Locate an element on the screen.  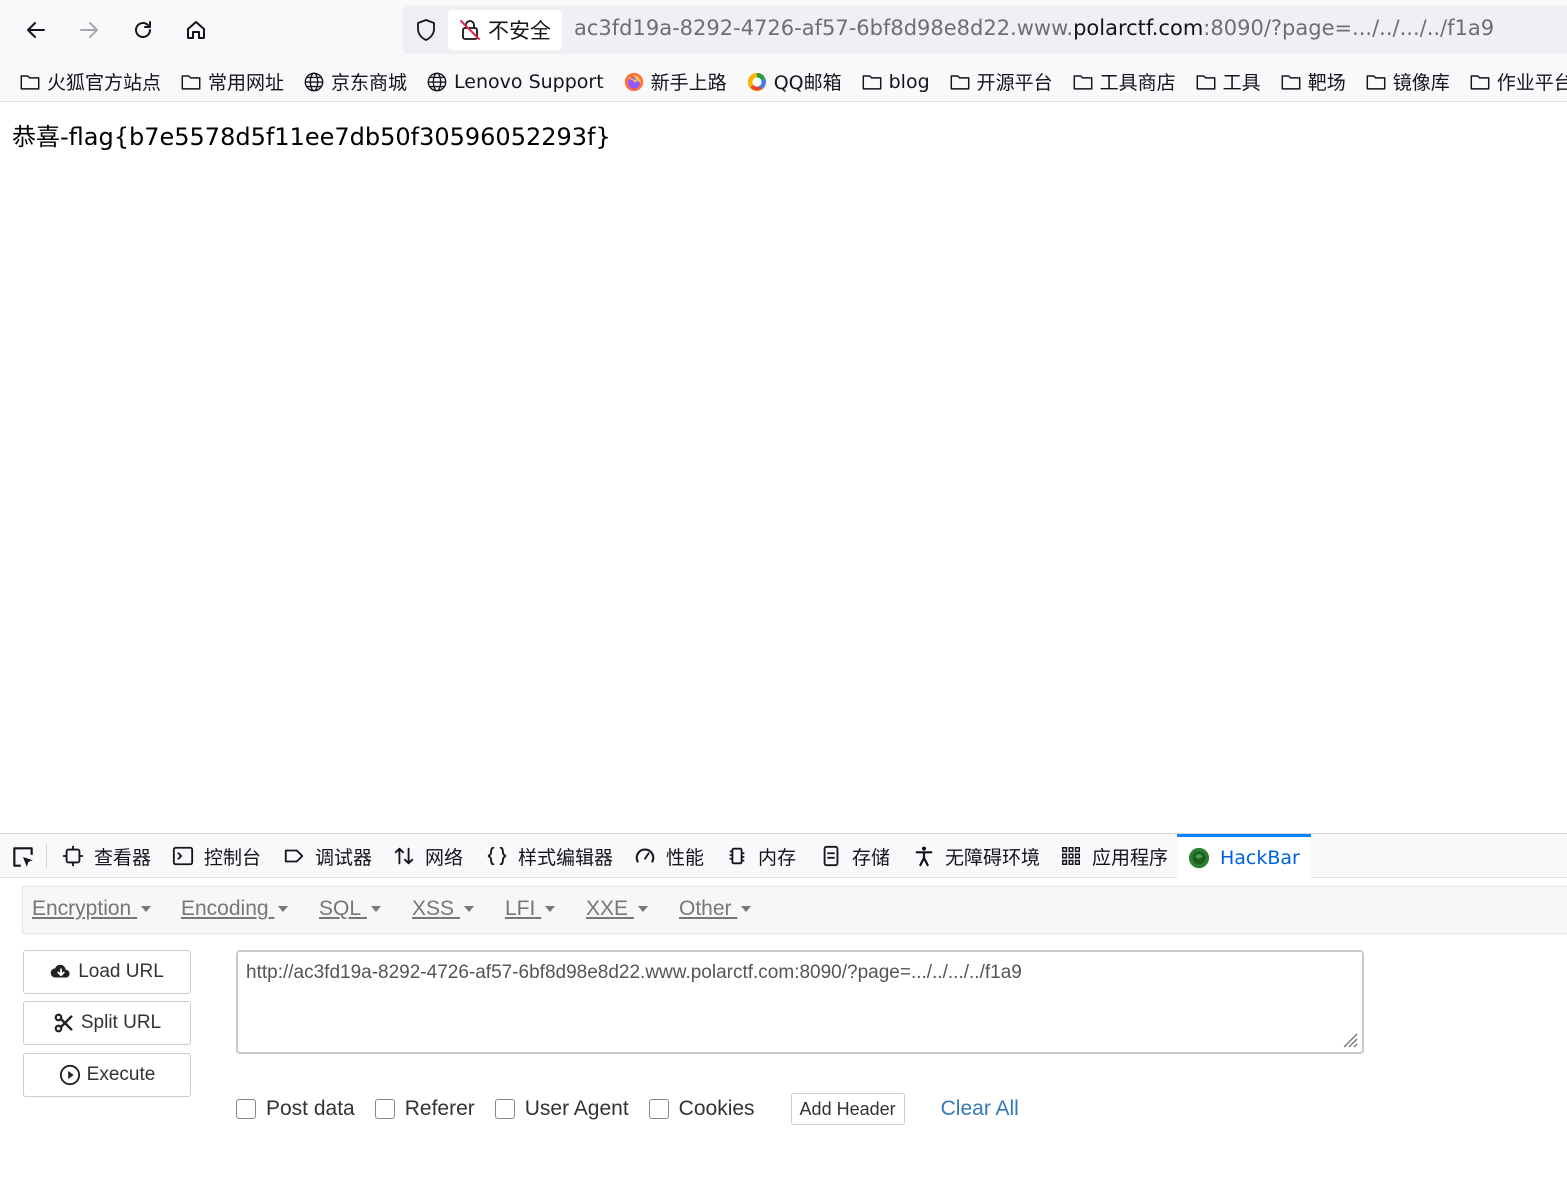
devtools-tabbar: 查看器 控制台 调试器 网络 样式编辑器 性能 内存 存储 无障碍环境 应用程序 HackBar is located at coordinates (783, 856).